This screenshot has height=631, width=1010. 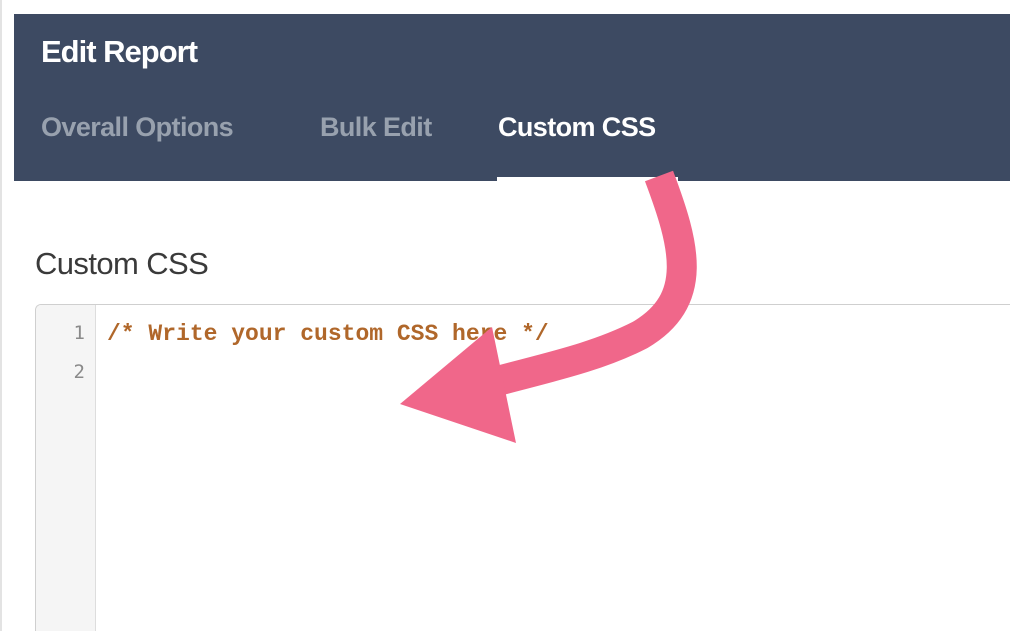 I want to click on tab-bar: Overall Options Bulk Edit Custom CSS, so click(x=512, y=146).